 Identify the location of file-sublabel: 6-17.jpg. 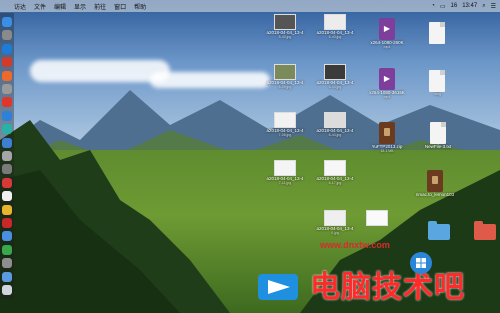
(335, 183).